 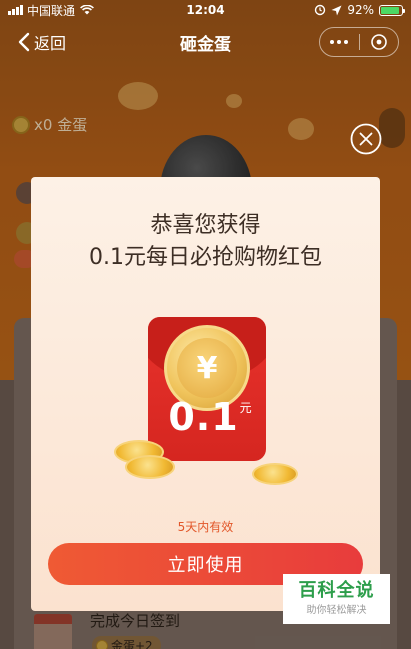 I want to click on miniprogram-capsule, so click(x=359, y=42).